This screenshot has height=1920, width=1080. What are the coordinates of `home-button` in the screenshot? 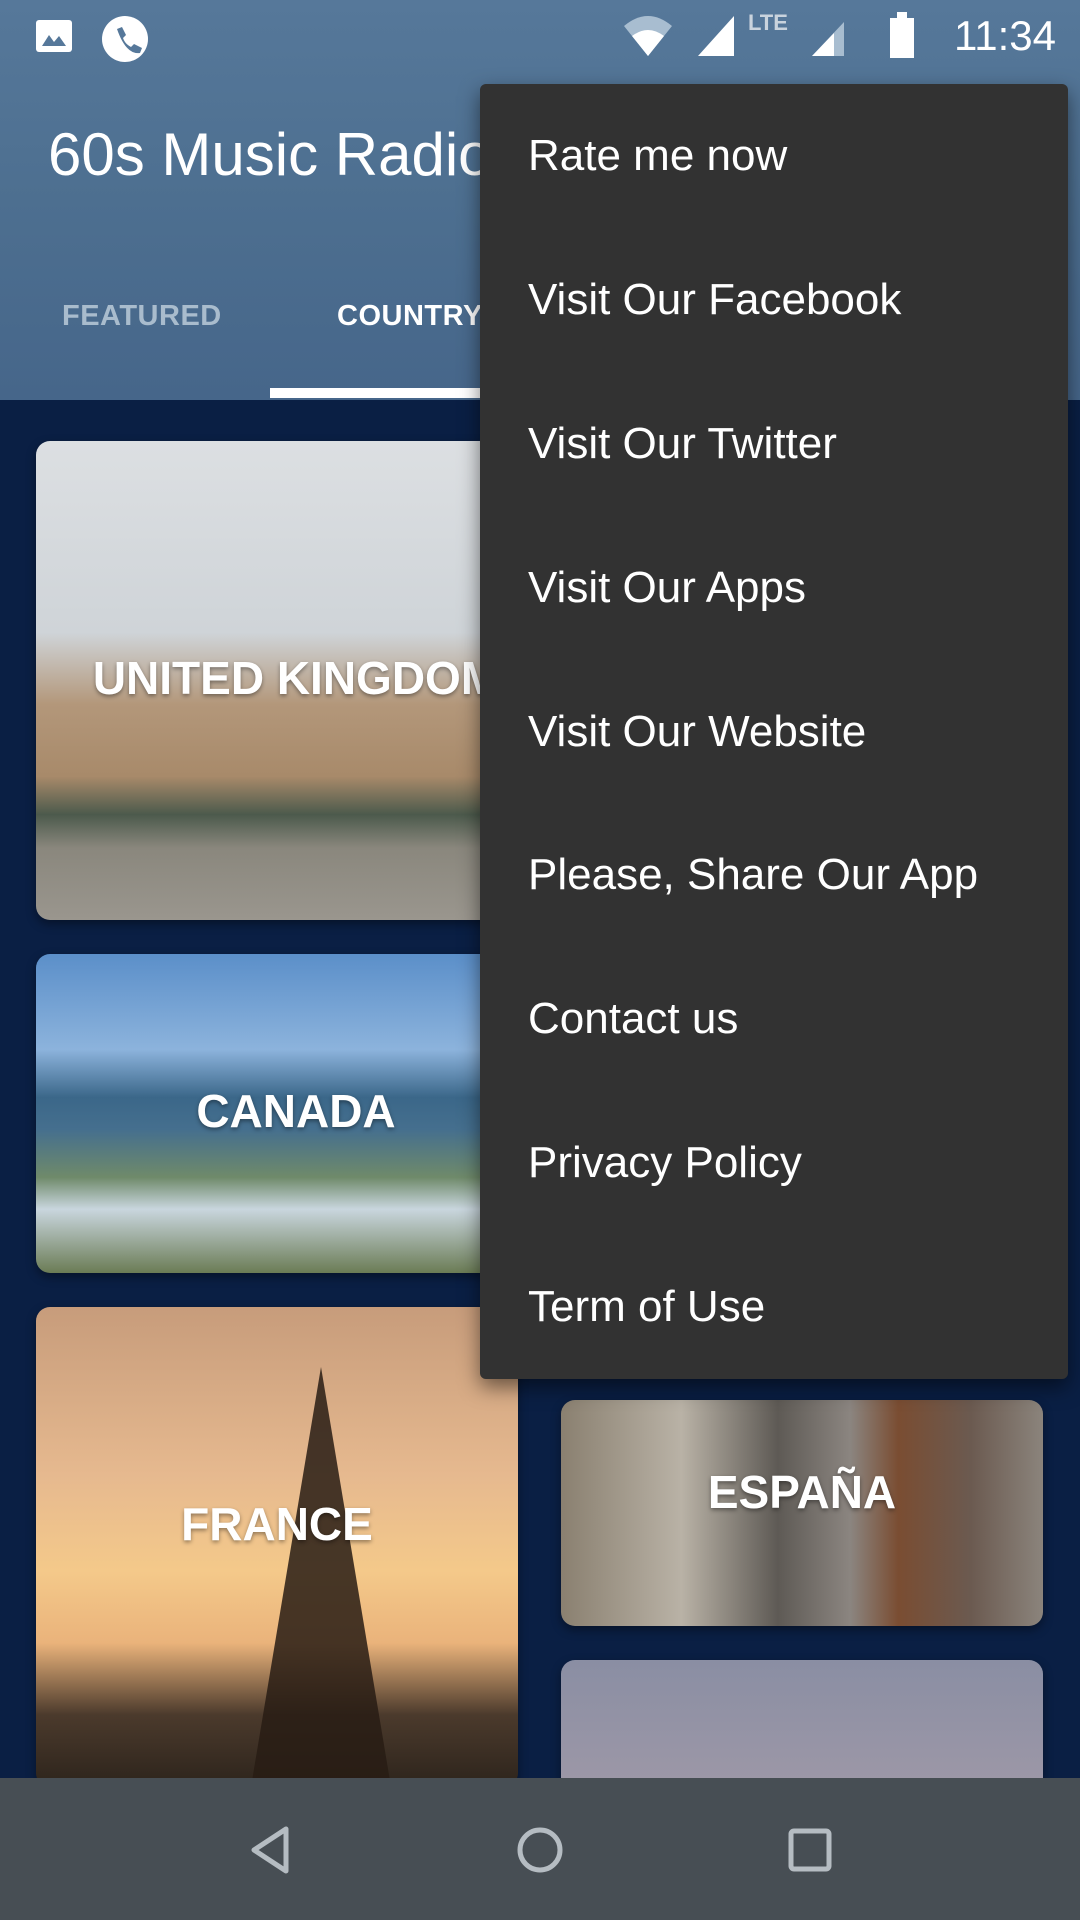 It's located at (540, 1852).